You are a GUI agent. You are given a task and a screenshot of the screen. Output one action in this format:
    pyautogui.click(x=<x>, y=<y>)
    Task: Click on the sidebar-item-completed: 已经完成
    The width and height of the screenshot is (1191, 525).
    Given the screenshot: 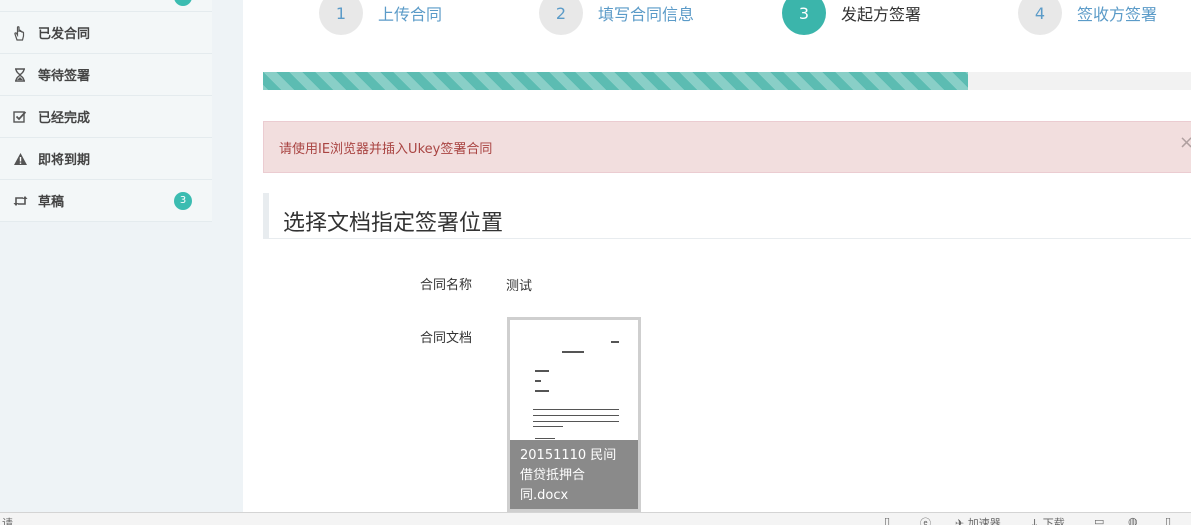 What is the action you would take?
    pyautogui.click(x=106, y=117)
    